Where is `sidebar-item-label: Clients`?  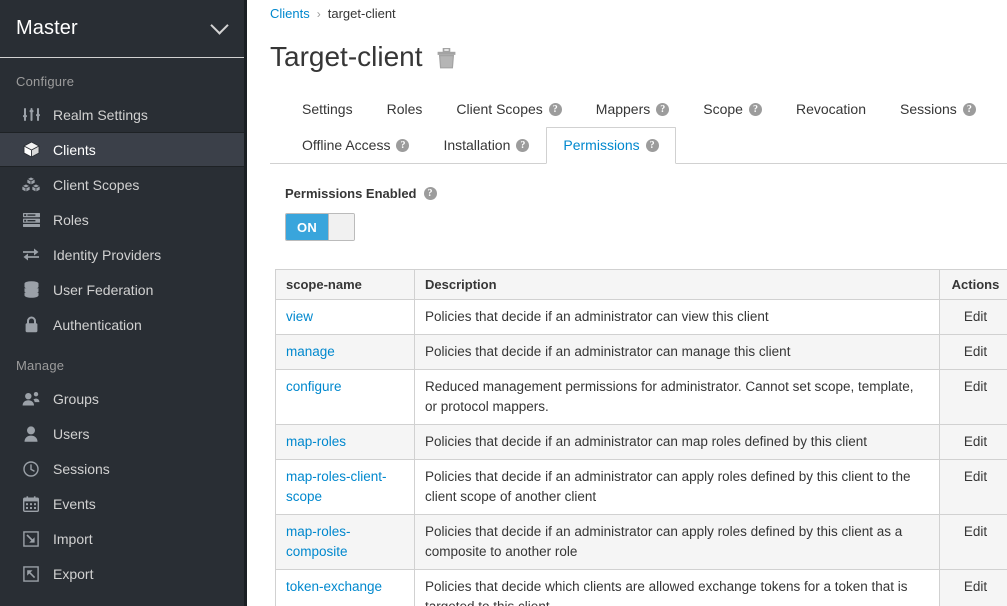
sidebar-item-label: Clients is located at coordinates (74, 149).